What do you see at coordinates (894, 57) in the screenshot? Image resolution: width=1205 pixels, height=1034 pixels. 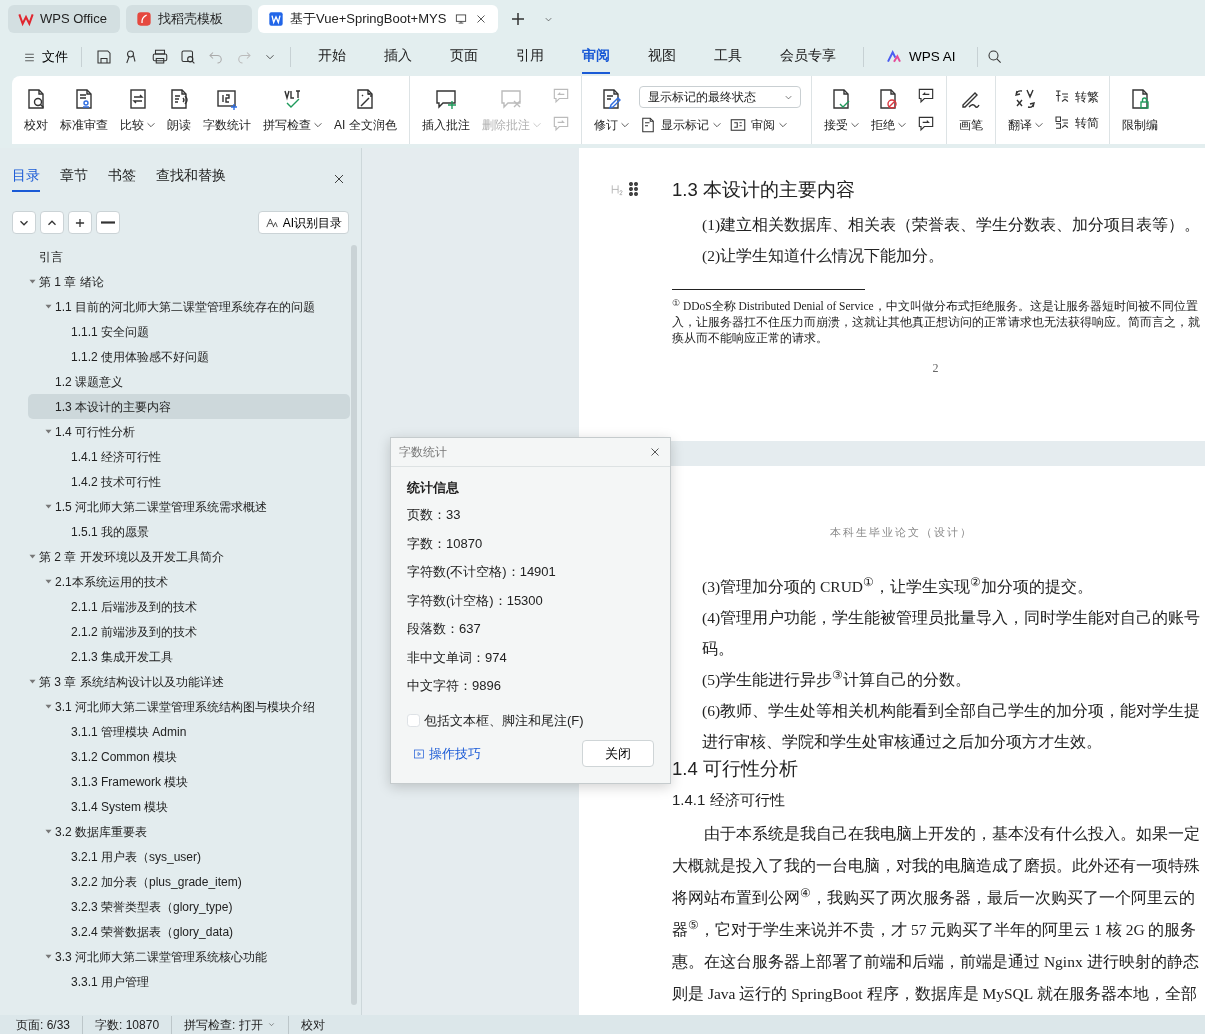 I see `ai-logo-icon` at bounding box center [894, 57].